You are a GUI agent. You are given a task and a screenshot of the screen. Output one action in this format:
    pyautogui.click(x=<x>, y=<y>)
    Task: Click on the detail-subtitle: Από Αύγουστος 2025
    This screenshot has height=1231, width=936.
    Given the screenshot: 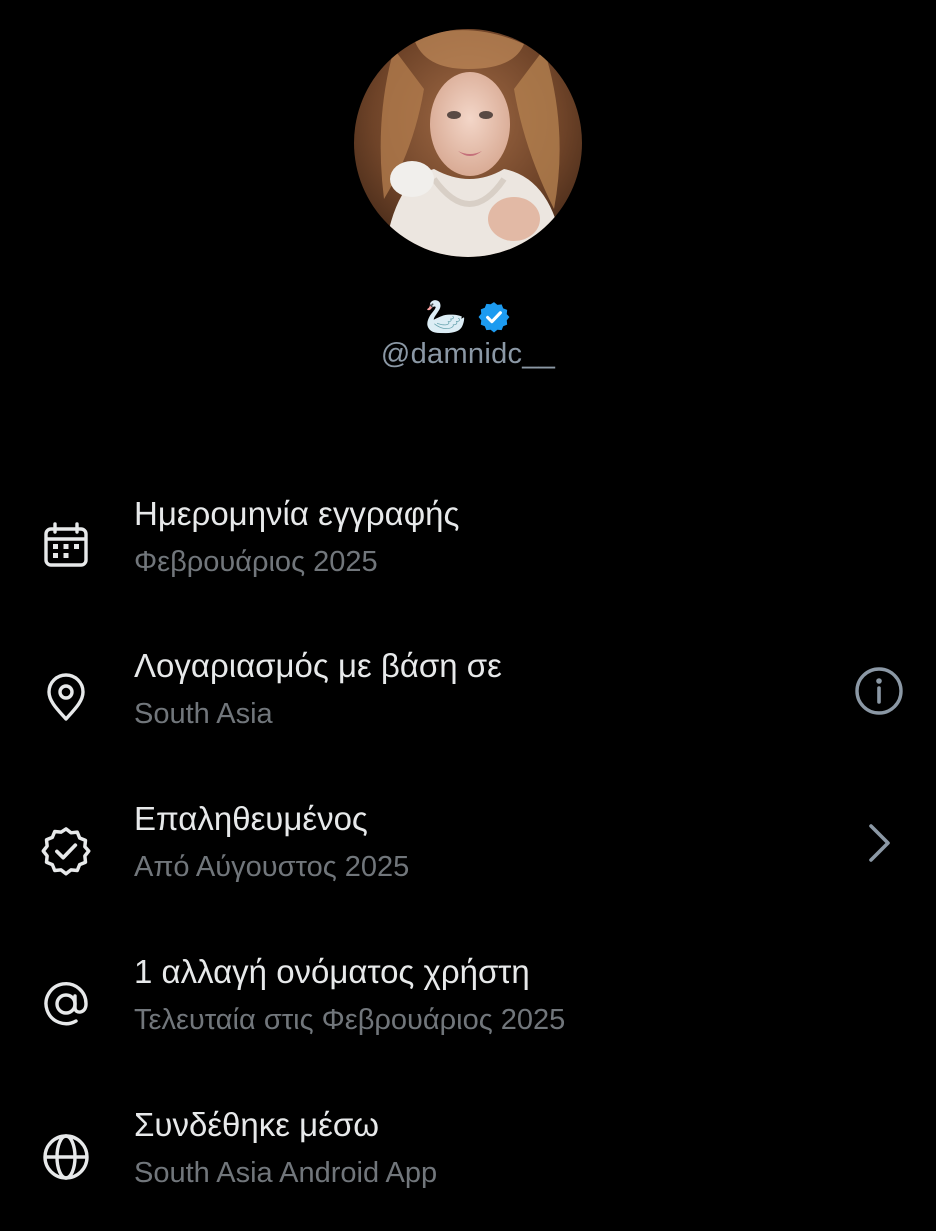 What is the action you would take?
    pyautogui.click(x=272, y=867)
    